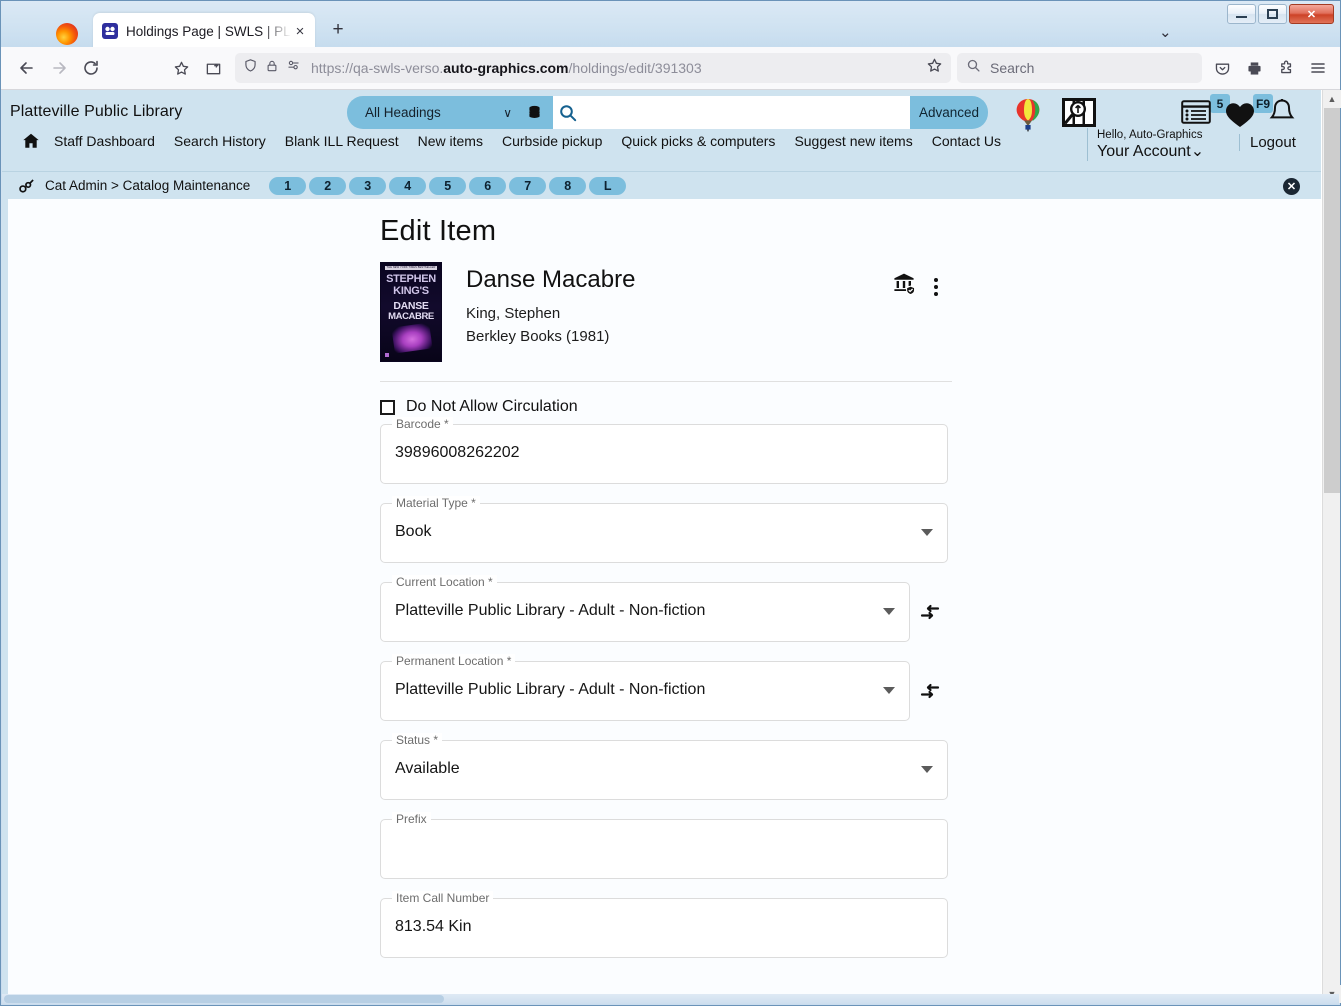 The image size is (1341, 1006). What do you see at coordinates (488, 185) in the screenshot?
I see `step-pill-6: 6` at bounding box center [488, 185].